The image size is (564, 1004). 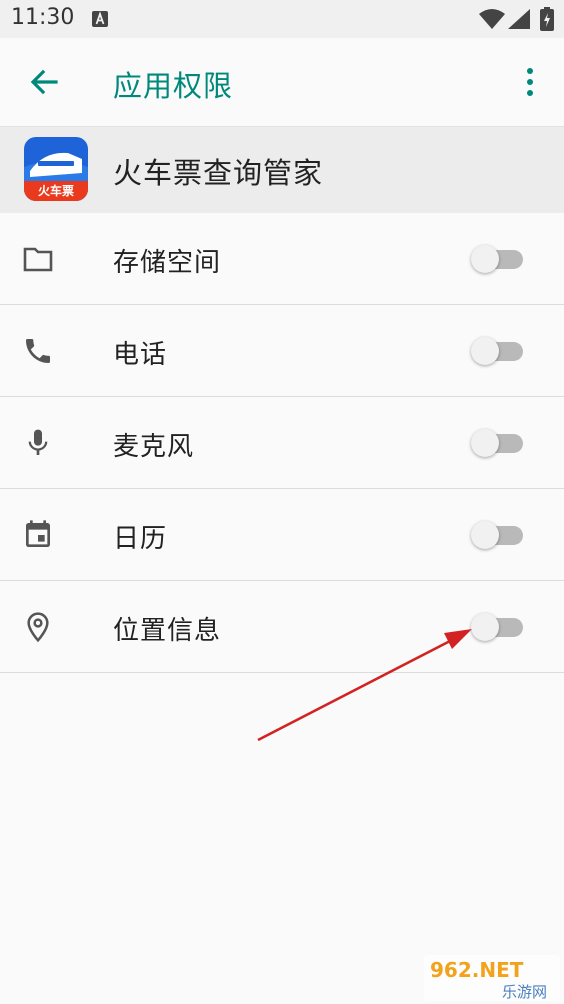 I want to click on permission-label: 电话, so click(x=140, y=355).